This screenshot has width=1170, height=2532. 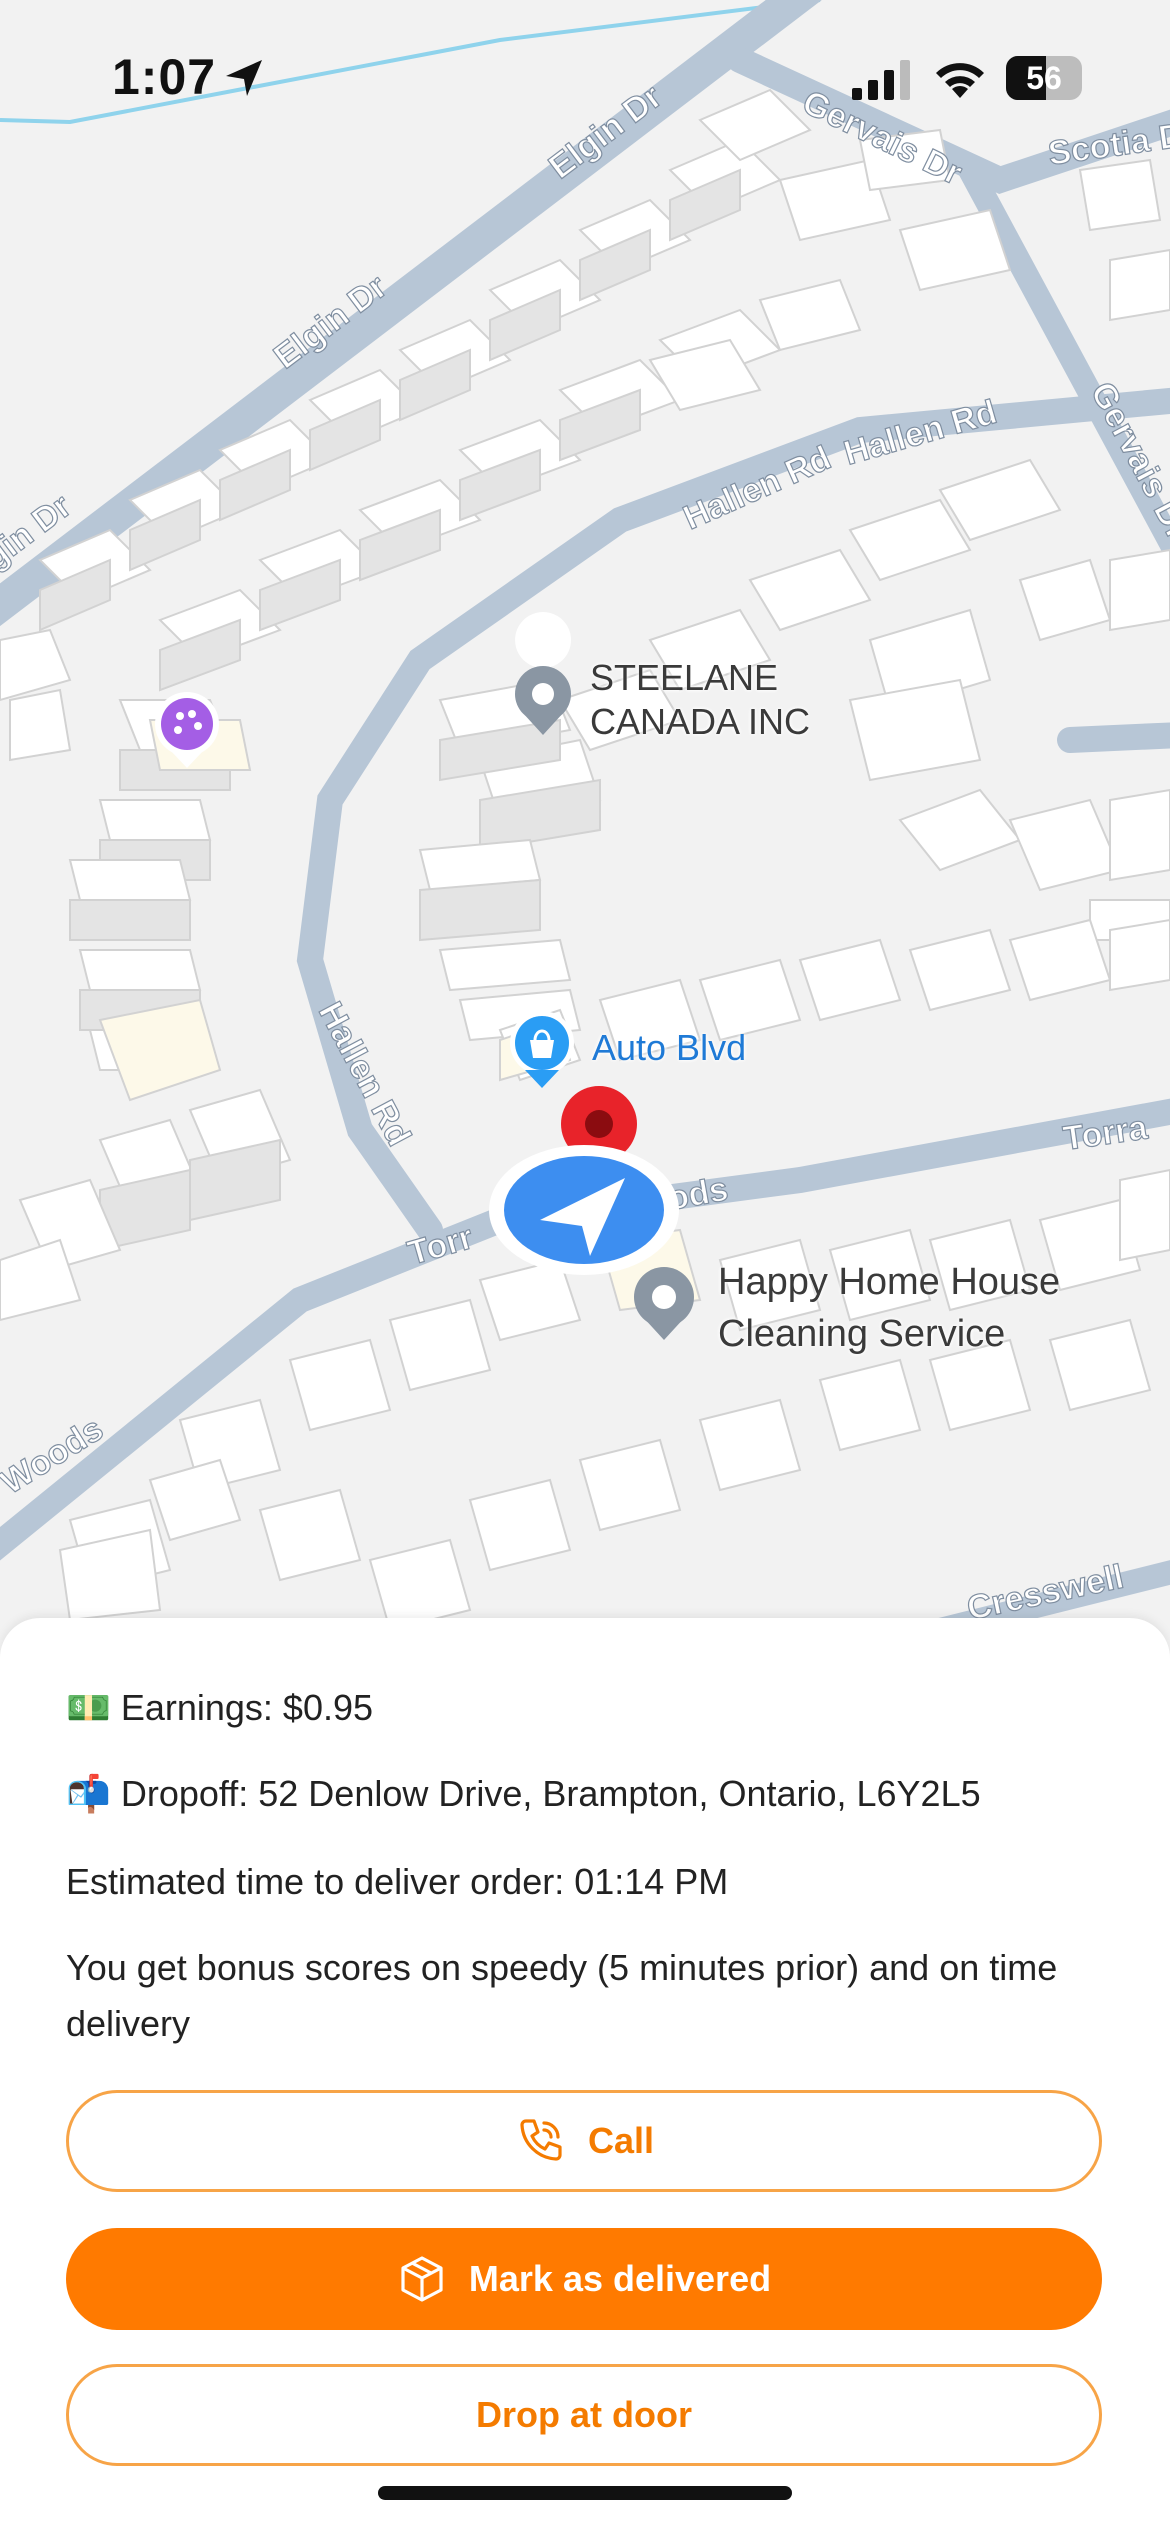 I want to click on call-label: Call, so click(x=621, y=2140).